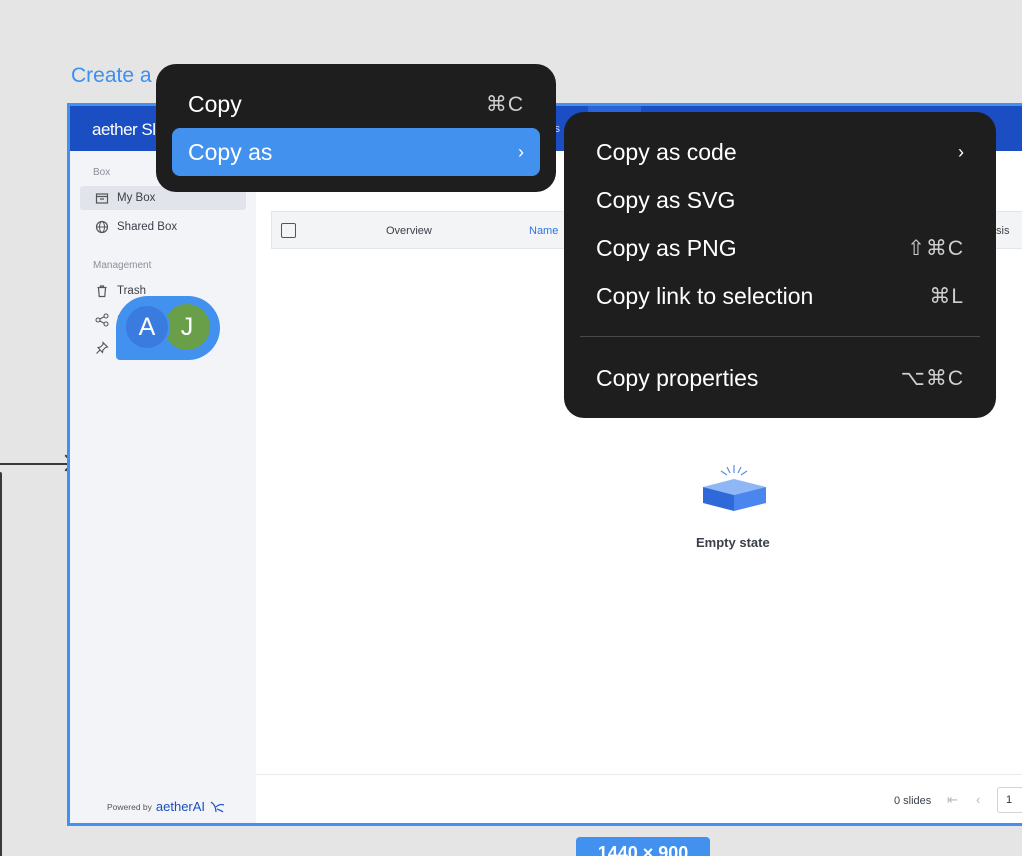 The image size is (1022, 856). I want to click on connector-line-vertical, so click(1, 664).